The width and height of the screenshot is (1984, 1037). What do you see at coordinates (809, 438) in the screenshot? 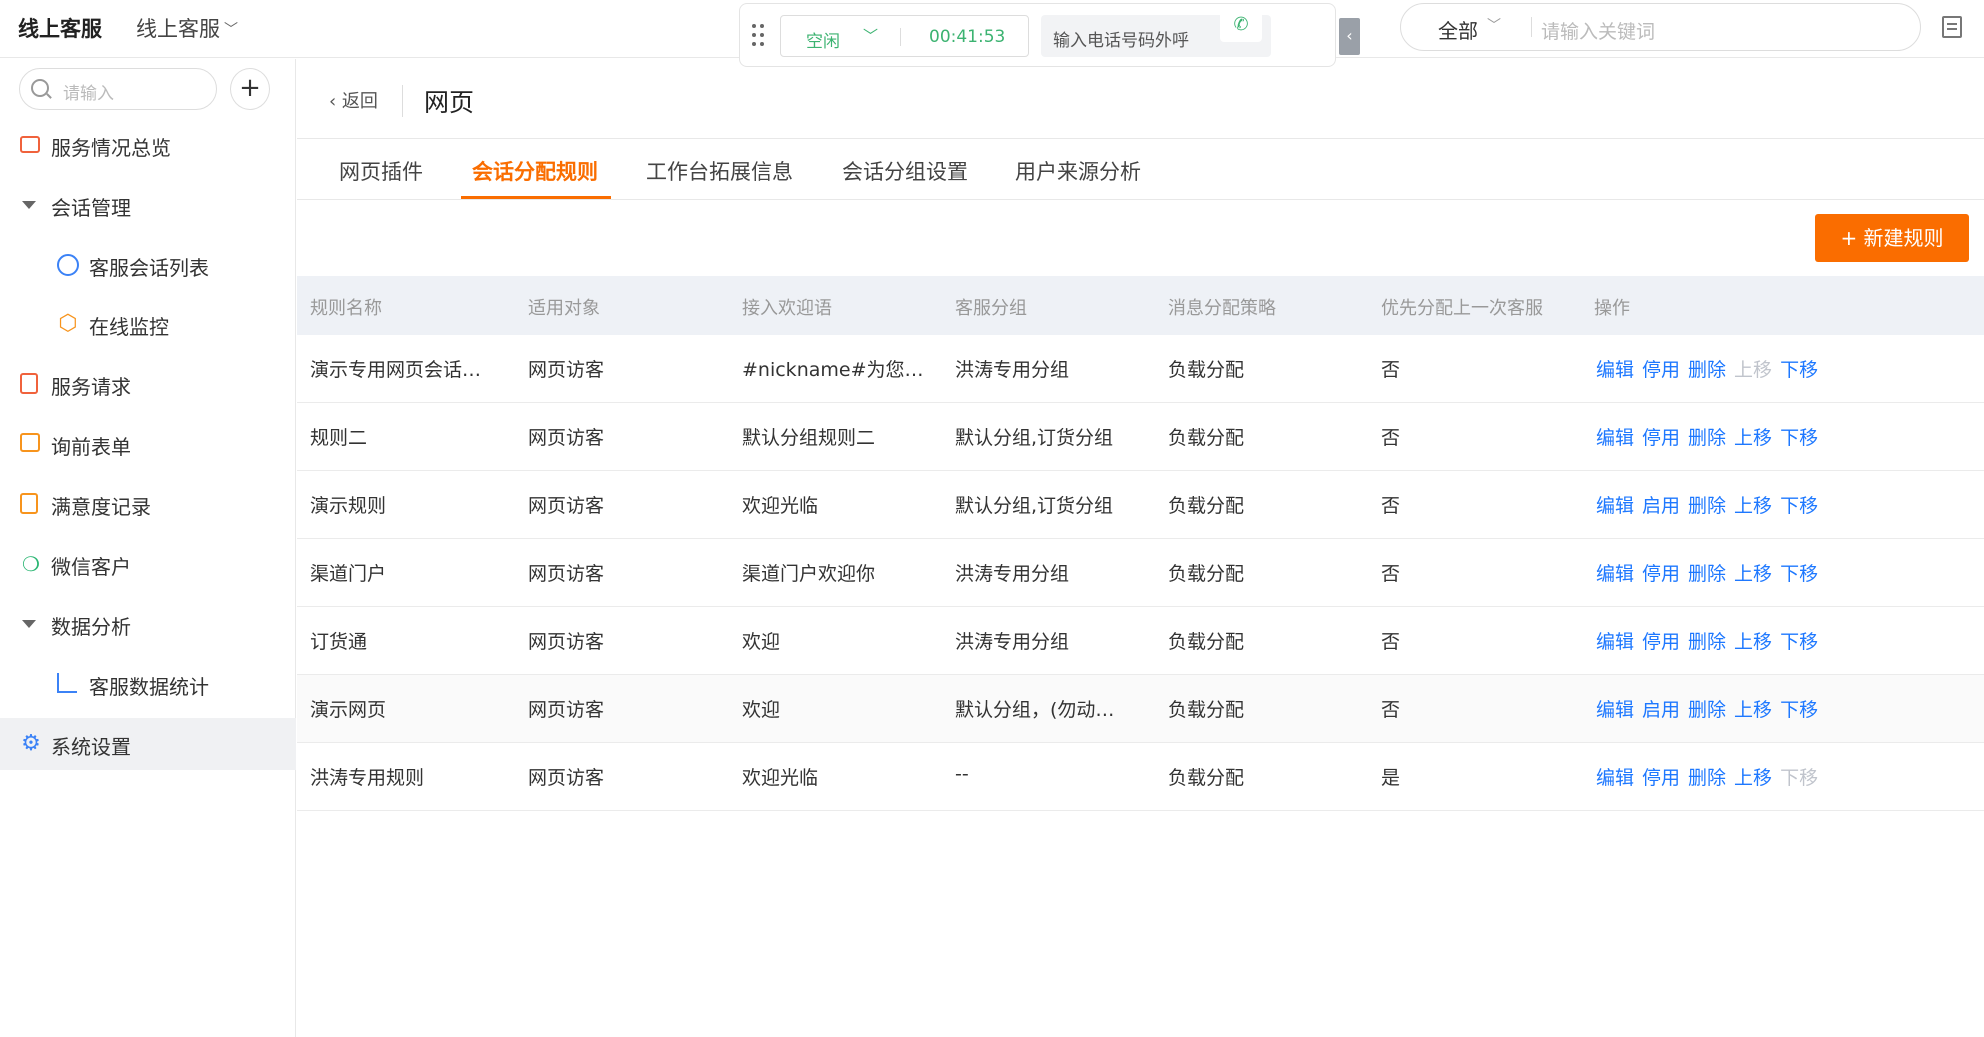
I see `cell-welcome: 默认分组规则二` at bounding box center [809, 438].